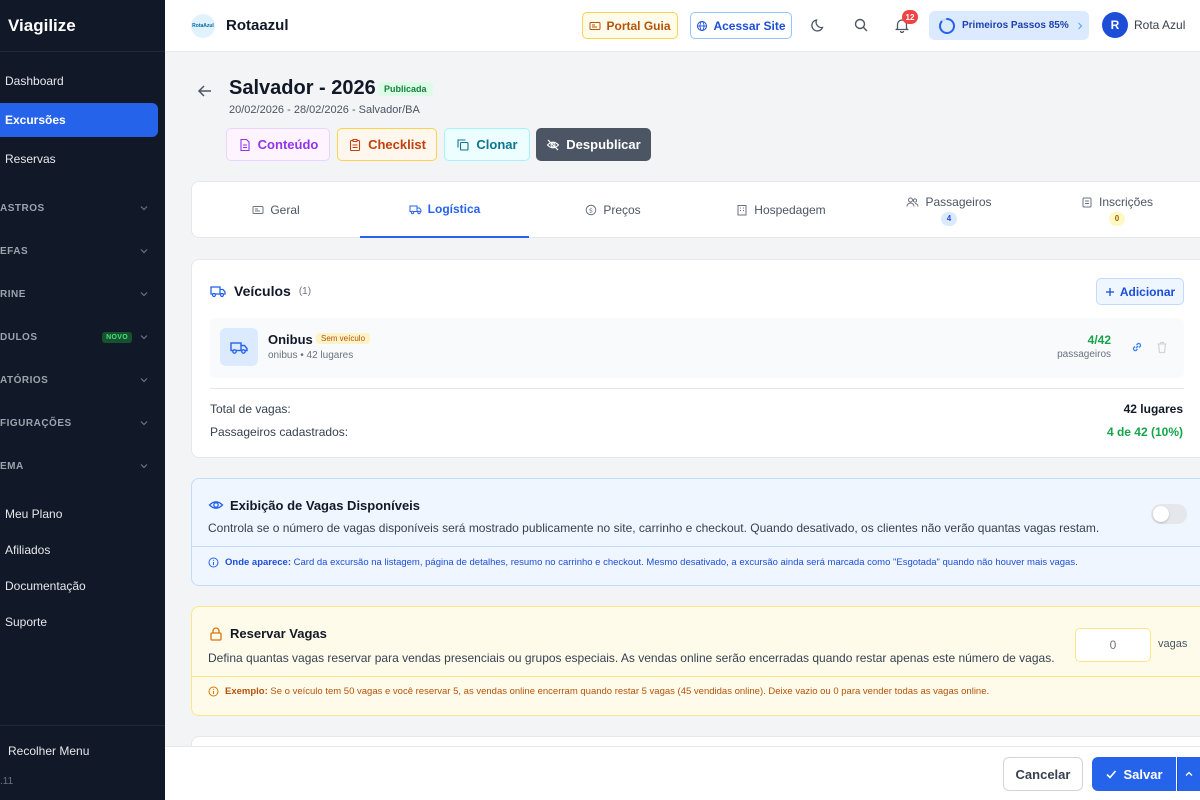 This screenshot has height=800, width=1200. What do you see at coordinates (75, 380) in the screenshot?
I see `sidebar-section-relatorios: ATÓRIOS` at bounding box center [75, 380].